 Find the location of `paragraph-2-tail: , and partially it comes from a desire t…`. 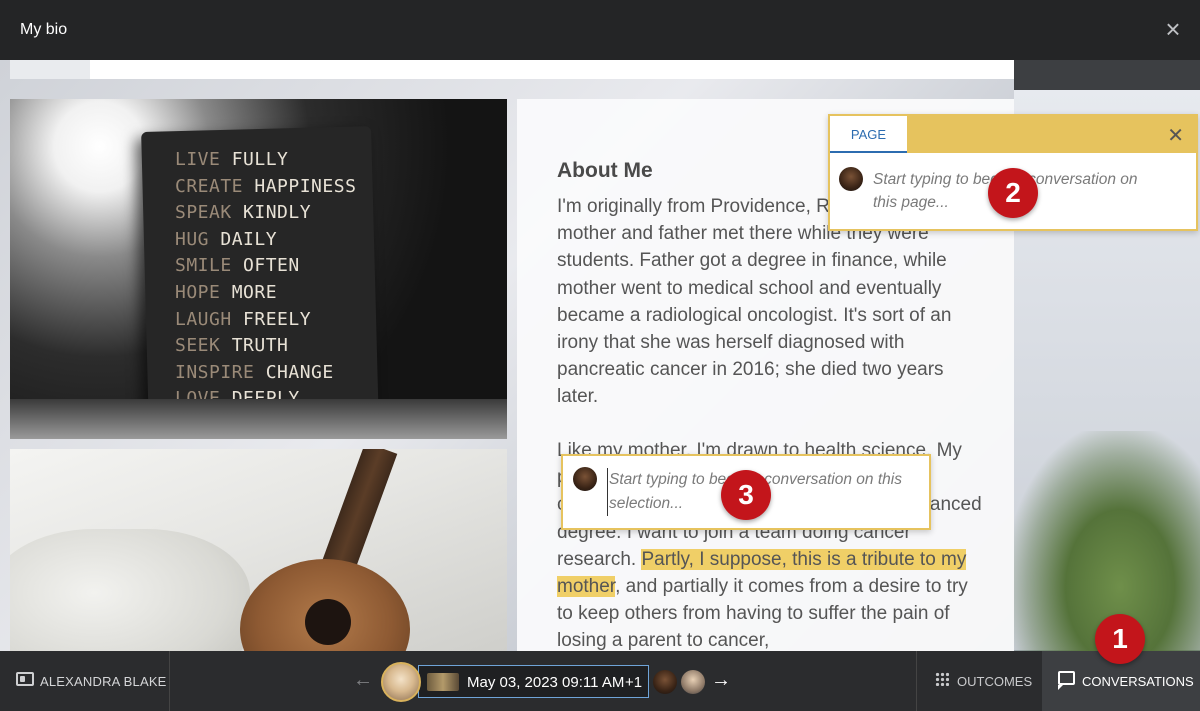

paragraph-2-tail: , and partially it comes from a desire t… is located at coordinates (762, 613).